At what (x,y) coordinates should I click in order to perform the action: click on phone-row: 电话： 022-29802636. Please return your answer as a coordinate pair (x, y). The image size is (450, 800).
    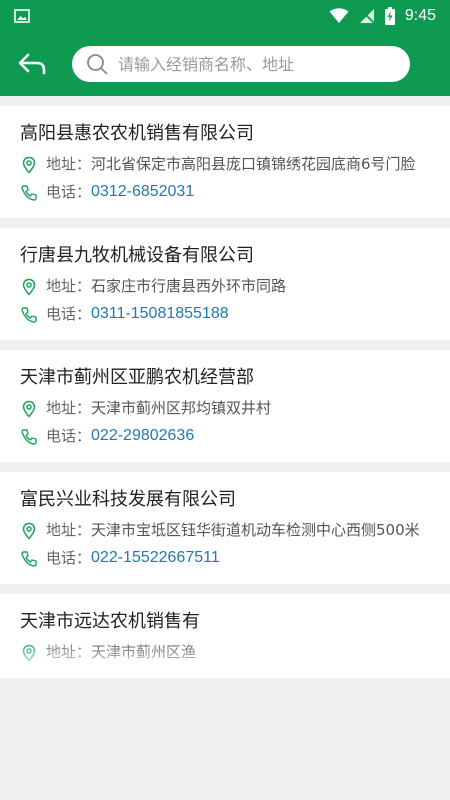
    Looking at the image, I should click on (225, 436).